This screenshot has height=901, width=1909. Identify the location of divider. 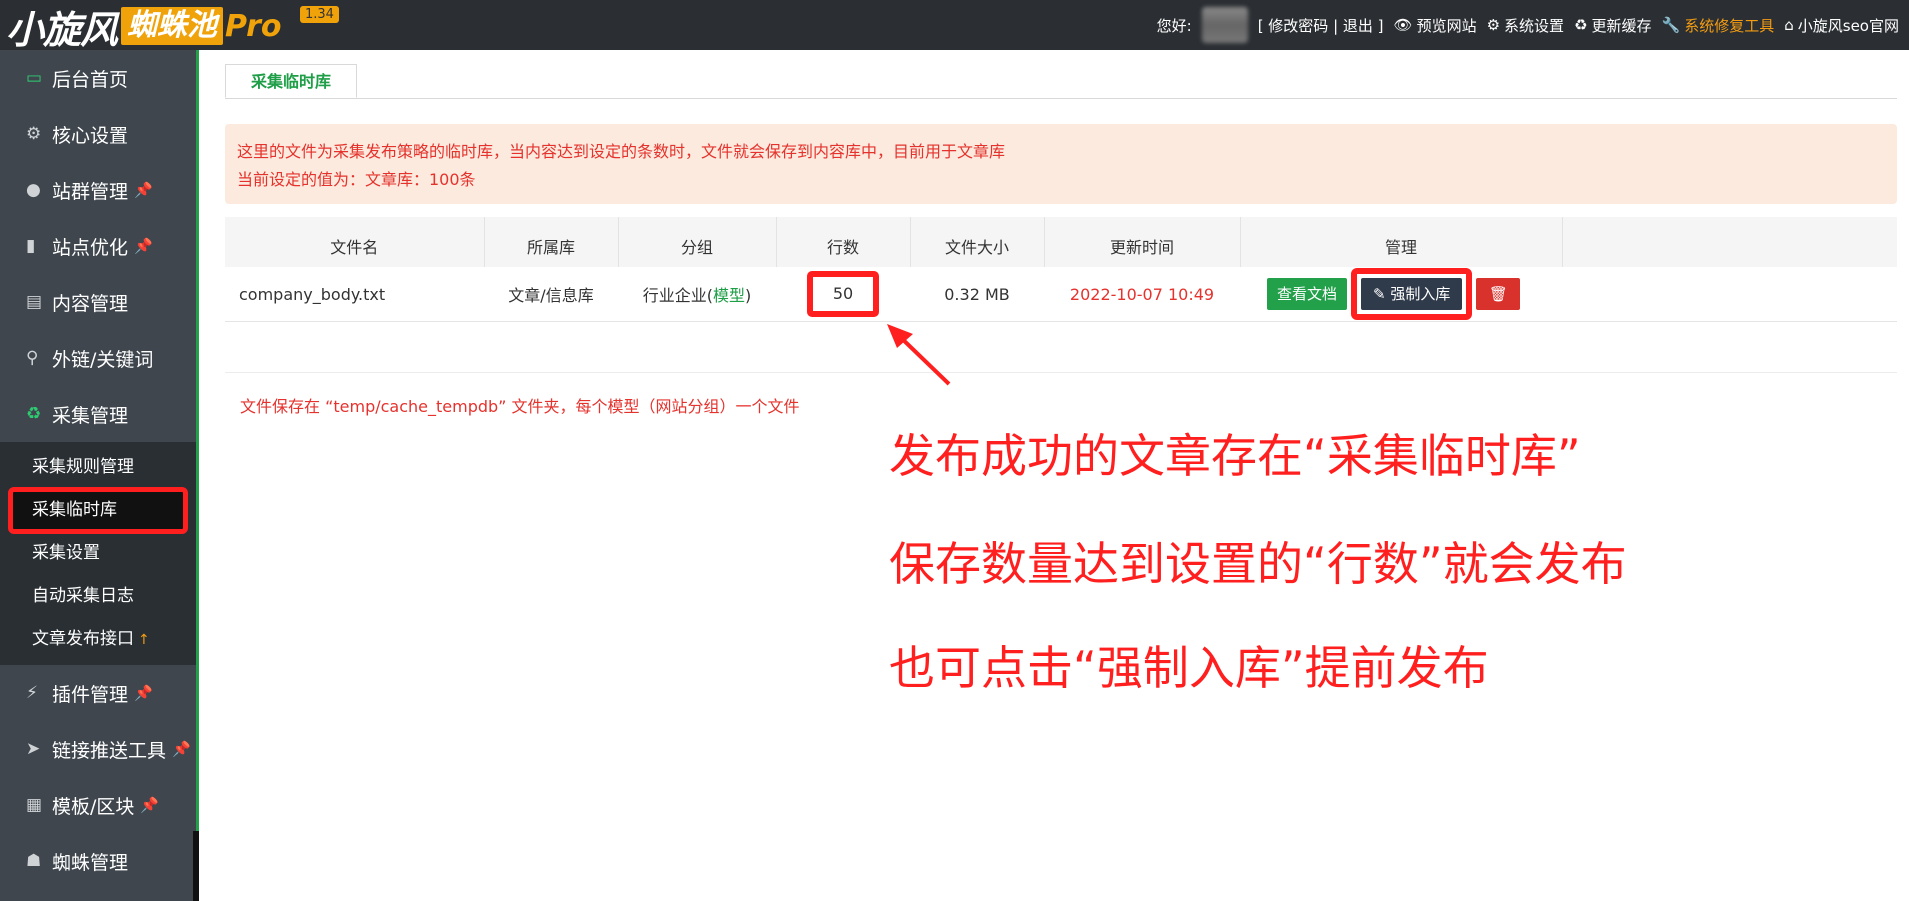
(1061, 372).